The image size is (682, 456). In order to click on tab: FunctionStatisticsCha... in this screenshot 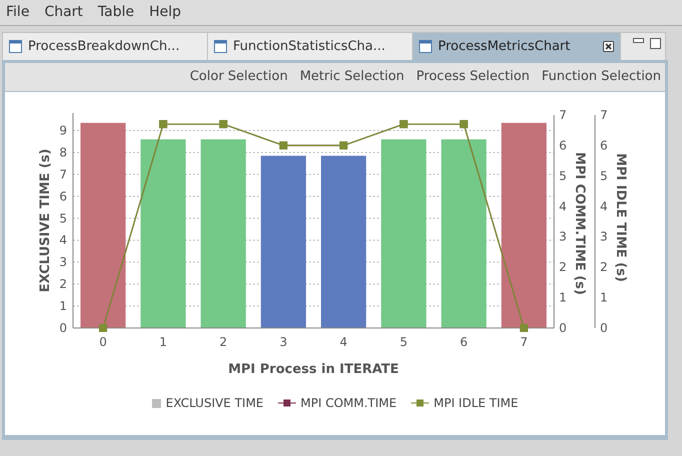, I will do `click(310, 46)`.